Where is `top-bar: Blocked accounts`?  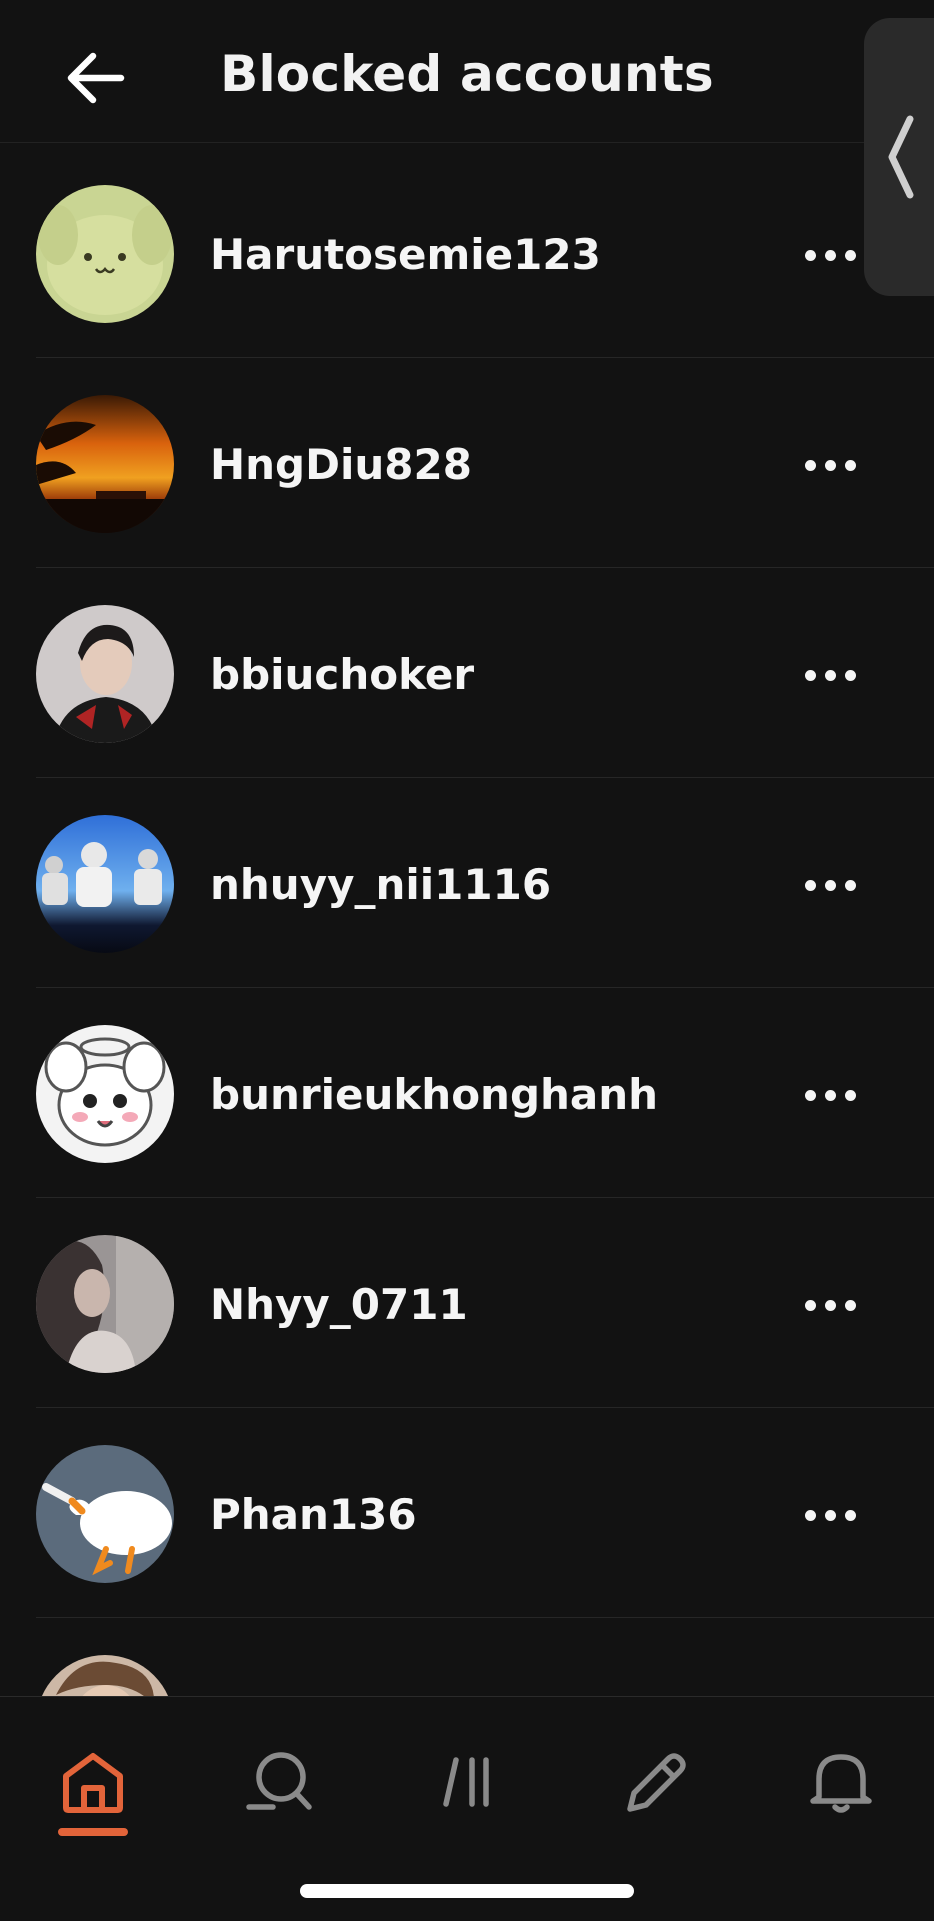
top-bar: Blocked accounts is located at coordinates (467, 71).